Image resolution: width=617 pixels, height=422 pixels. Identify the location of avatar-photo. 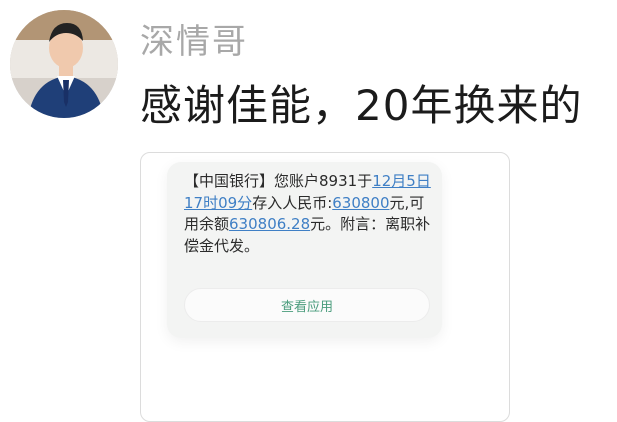
(64, 64).